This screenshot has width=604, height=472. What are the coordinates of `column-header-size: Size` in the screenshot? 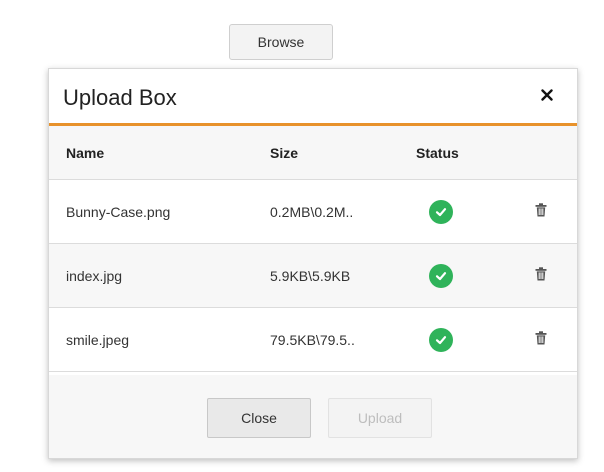 It's located at (284, 152).